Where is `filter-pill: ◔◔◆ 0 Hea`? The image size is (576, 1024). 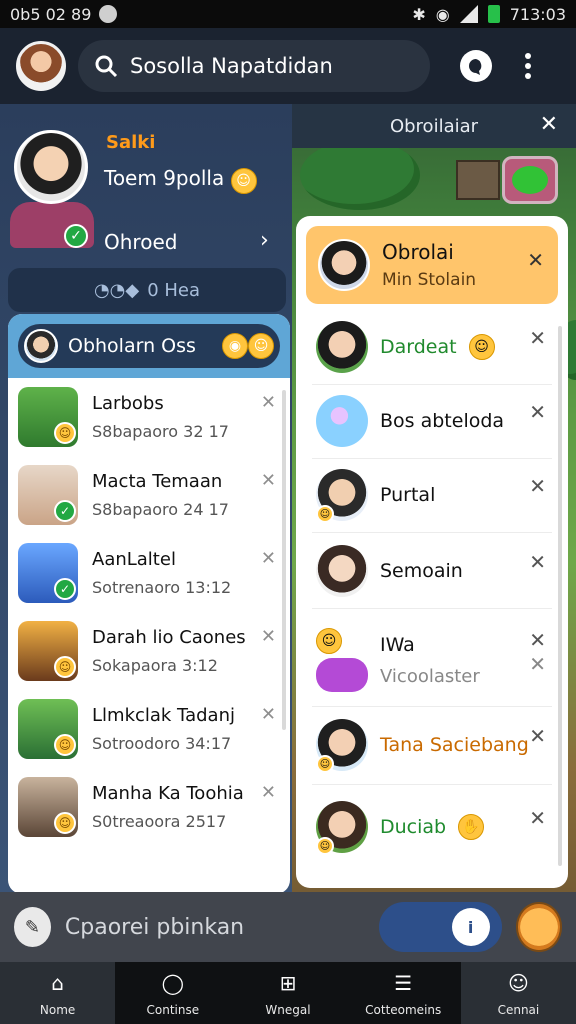 filter-pill: ◔◔◆ 0 Hea is located at coordinates (147, 290).